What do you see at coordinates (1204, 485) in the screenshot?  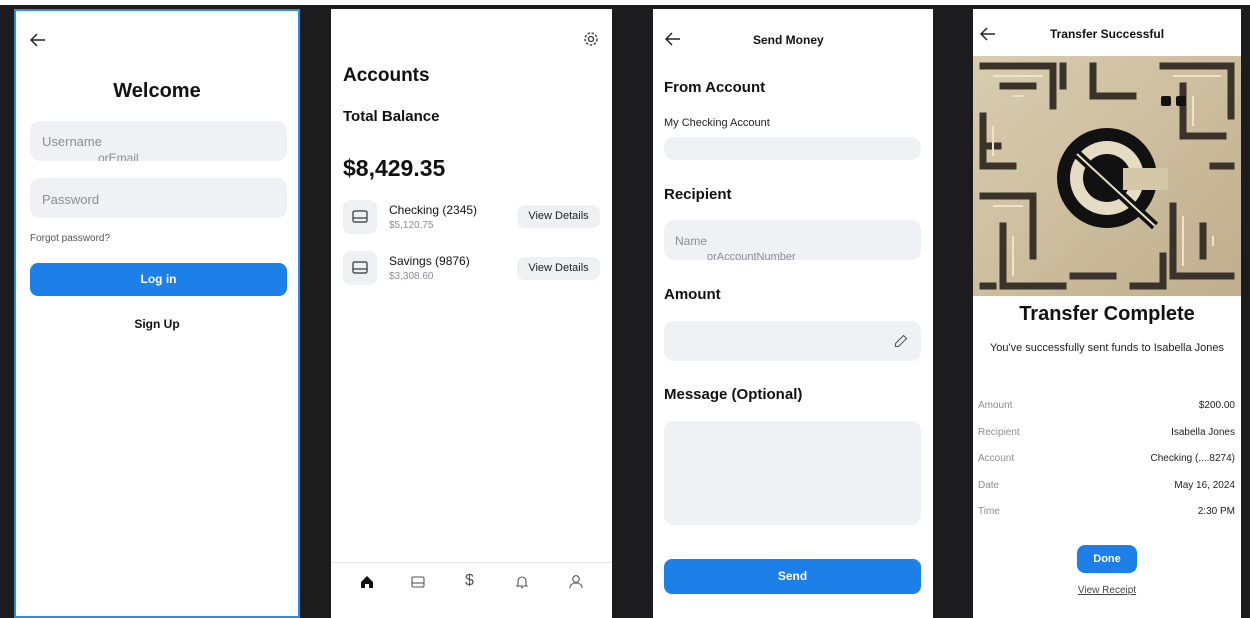 I see `detail-value: May 16, 2024` at bounding box center [1204, 485].